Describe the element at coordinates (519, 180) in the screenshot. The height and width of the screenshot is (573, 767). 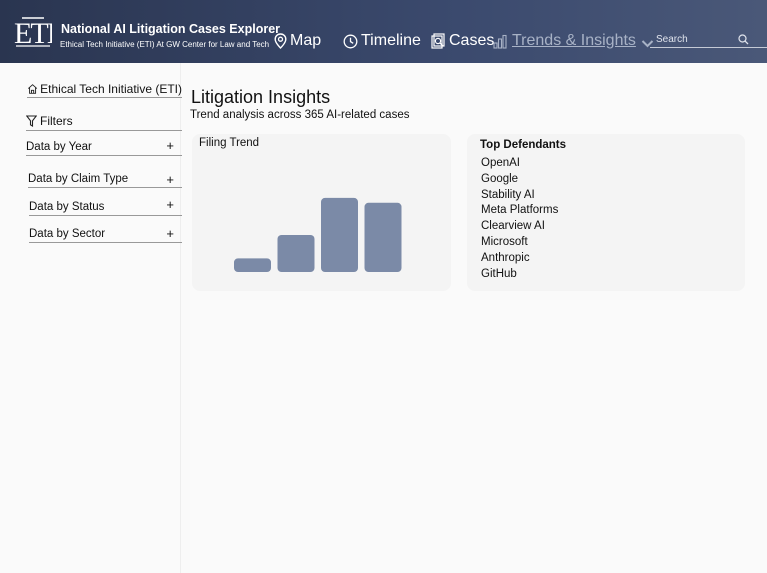
I see `defendant-item: Google` at that location.